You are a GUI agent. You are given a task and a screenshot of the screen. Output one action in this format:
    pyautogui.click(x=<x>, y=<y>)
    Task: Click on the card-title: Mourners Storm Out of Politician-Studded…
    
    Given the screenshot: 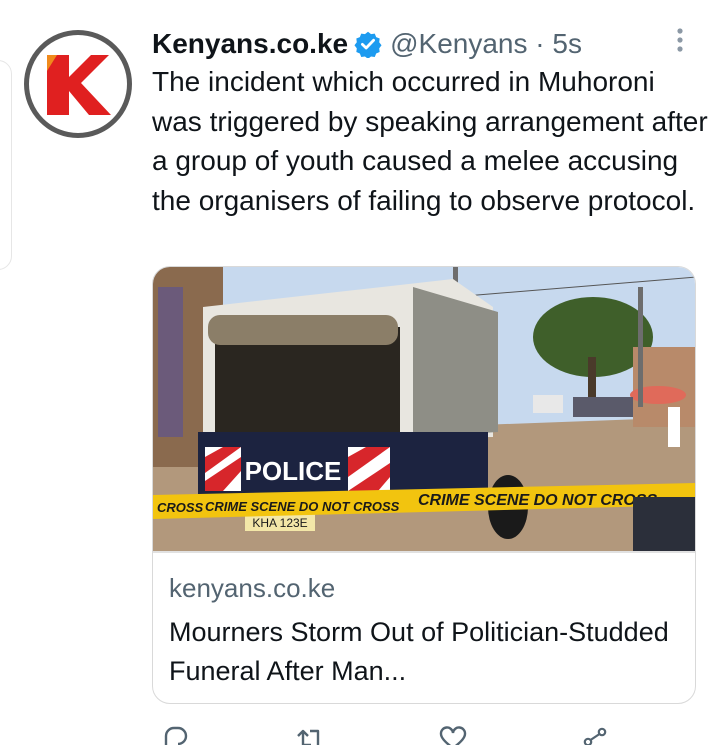 What is the action you would take?
    pyautogui.click(x=419, y=651)
    